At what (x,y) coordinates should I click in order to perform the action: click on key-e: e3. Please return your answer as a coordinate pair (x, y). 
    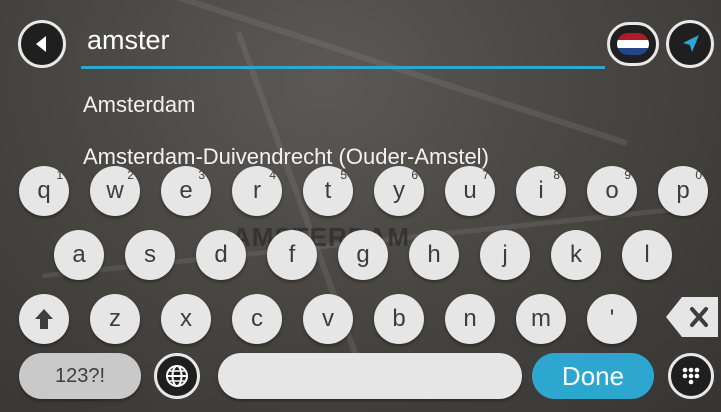
    Looking at the image, I should click on (186, 191).